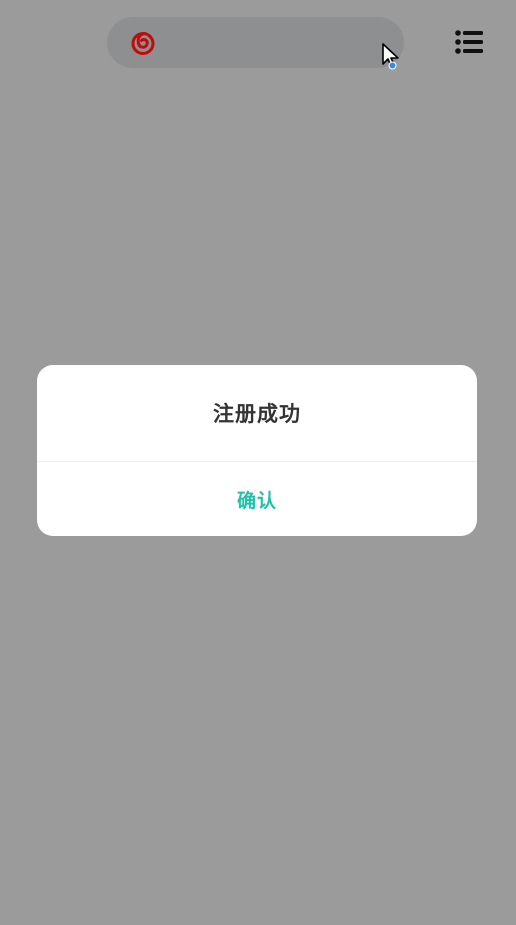  Describe the element at coordinates (257, 414) in the screenshot. I see `dialog-title: 注册成功` at that location.